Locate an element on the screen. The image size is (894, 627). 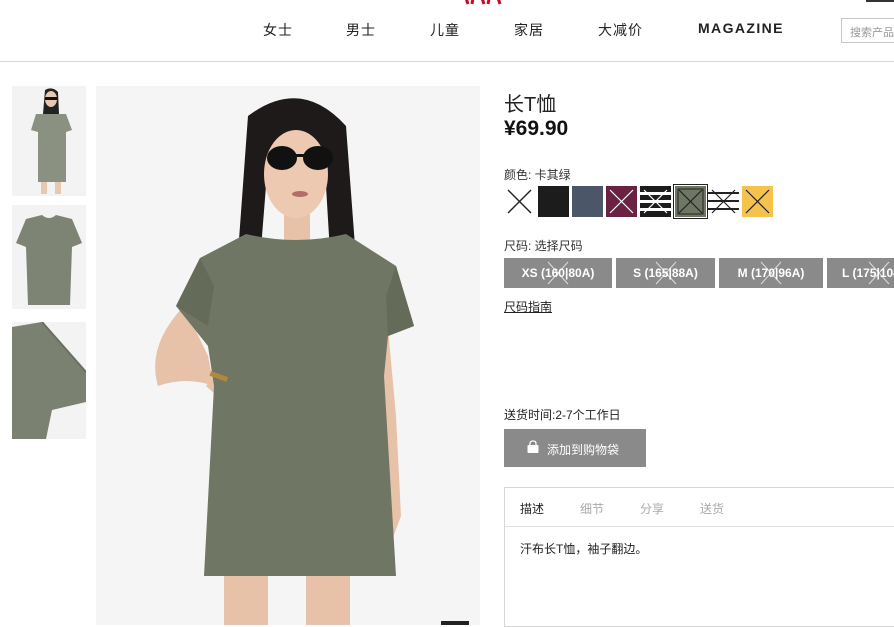
nav-item-sale: 大减价 is located at coordinates (620, 30).